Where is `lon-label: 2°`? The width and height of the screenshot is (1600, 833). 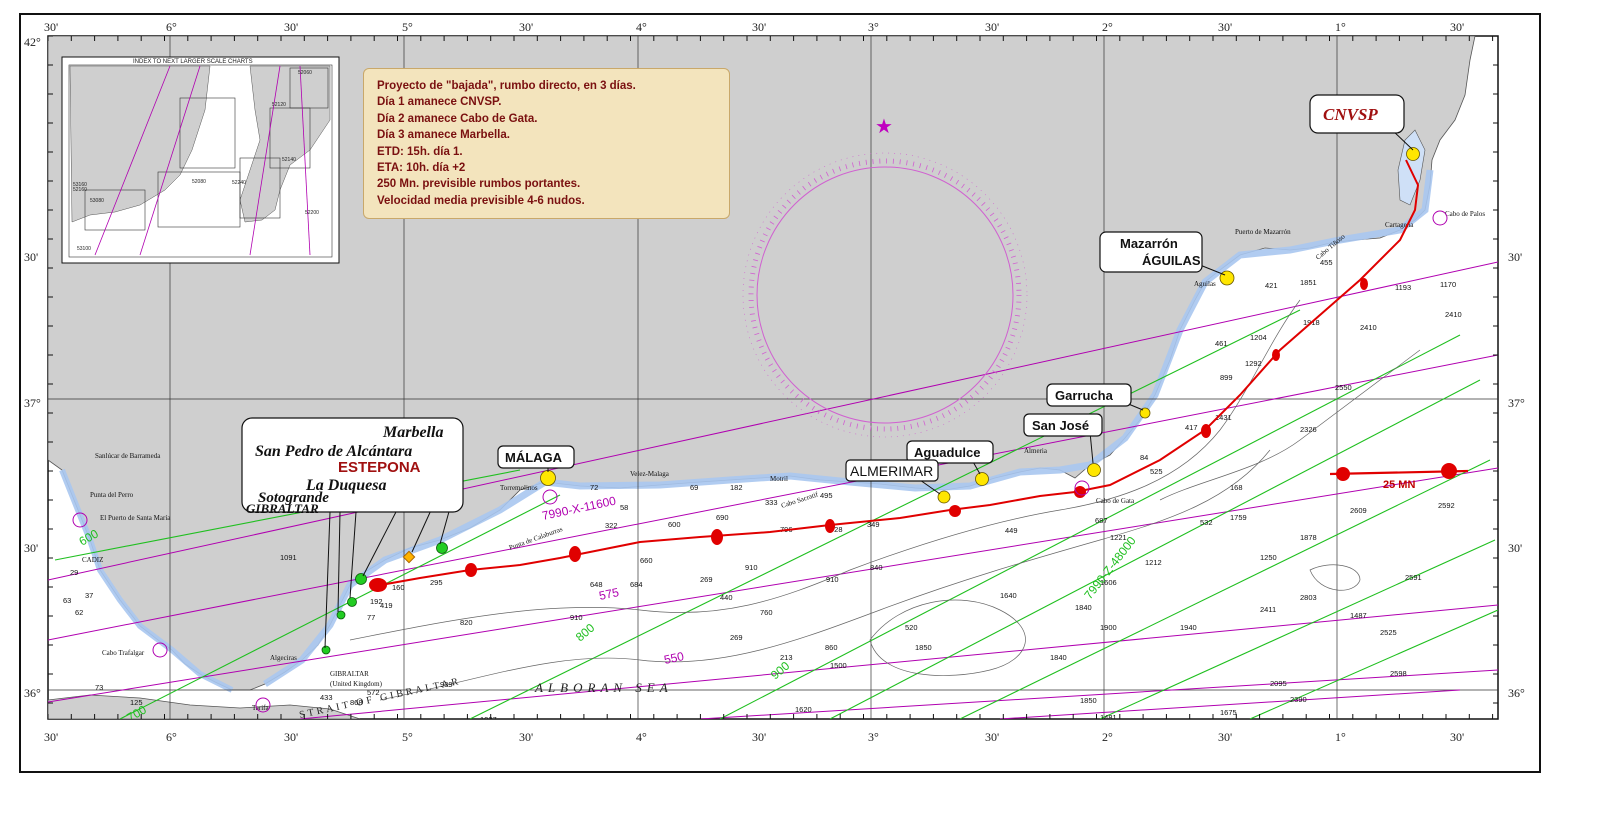 lon-label: 2° is located at coordinates (1107, 737).